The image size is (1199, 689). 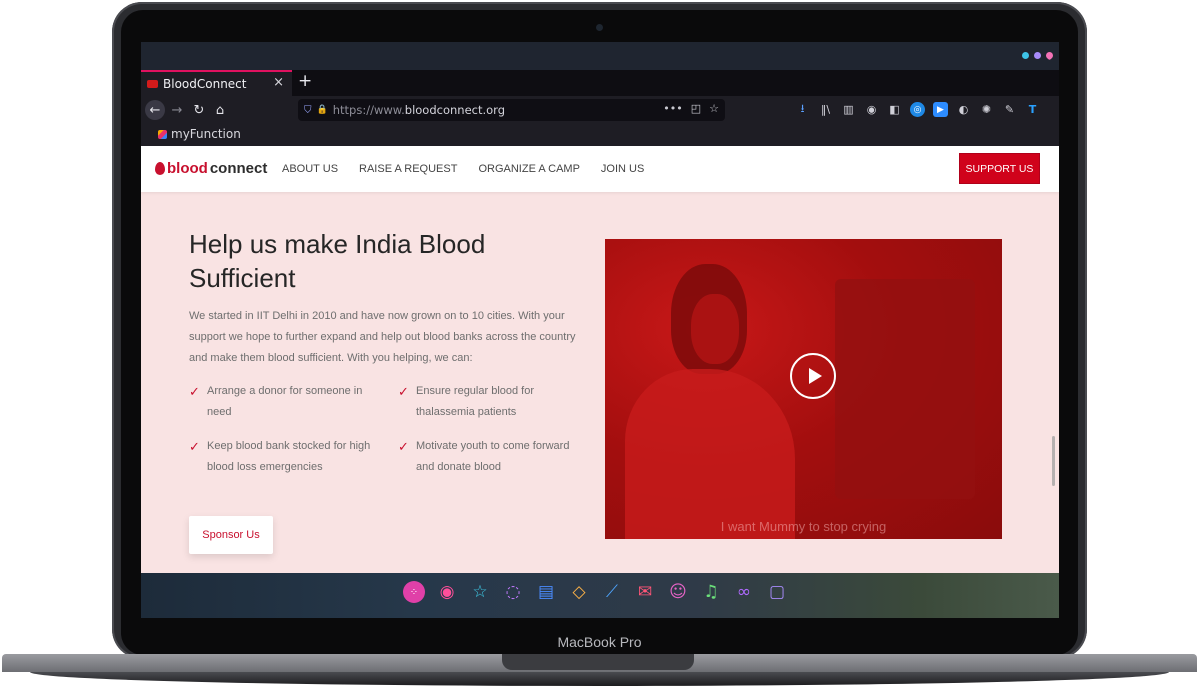 What do you see at coordinates (714, 108) in the screenshot?
I see `bookmark-star-icon: ☆` at bounding box center [714, 108].